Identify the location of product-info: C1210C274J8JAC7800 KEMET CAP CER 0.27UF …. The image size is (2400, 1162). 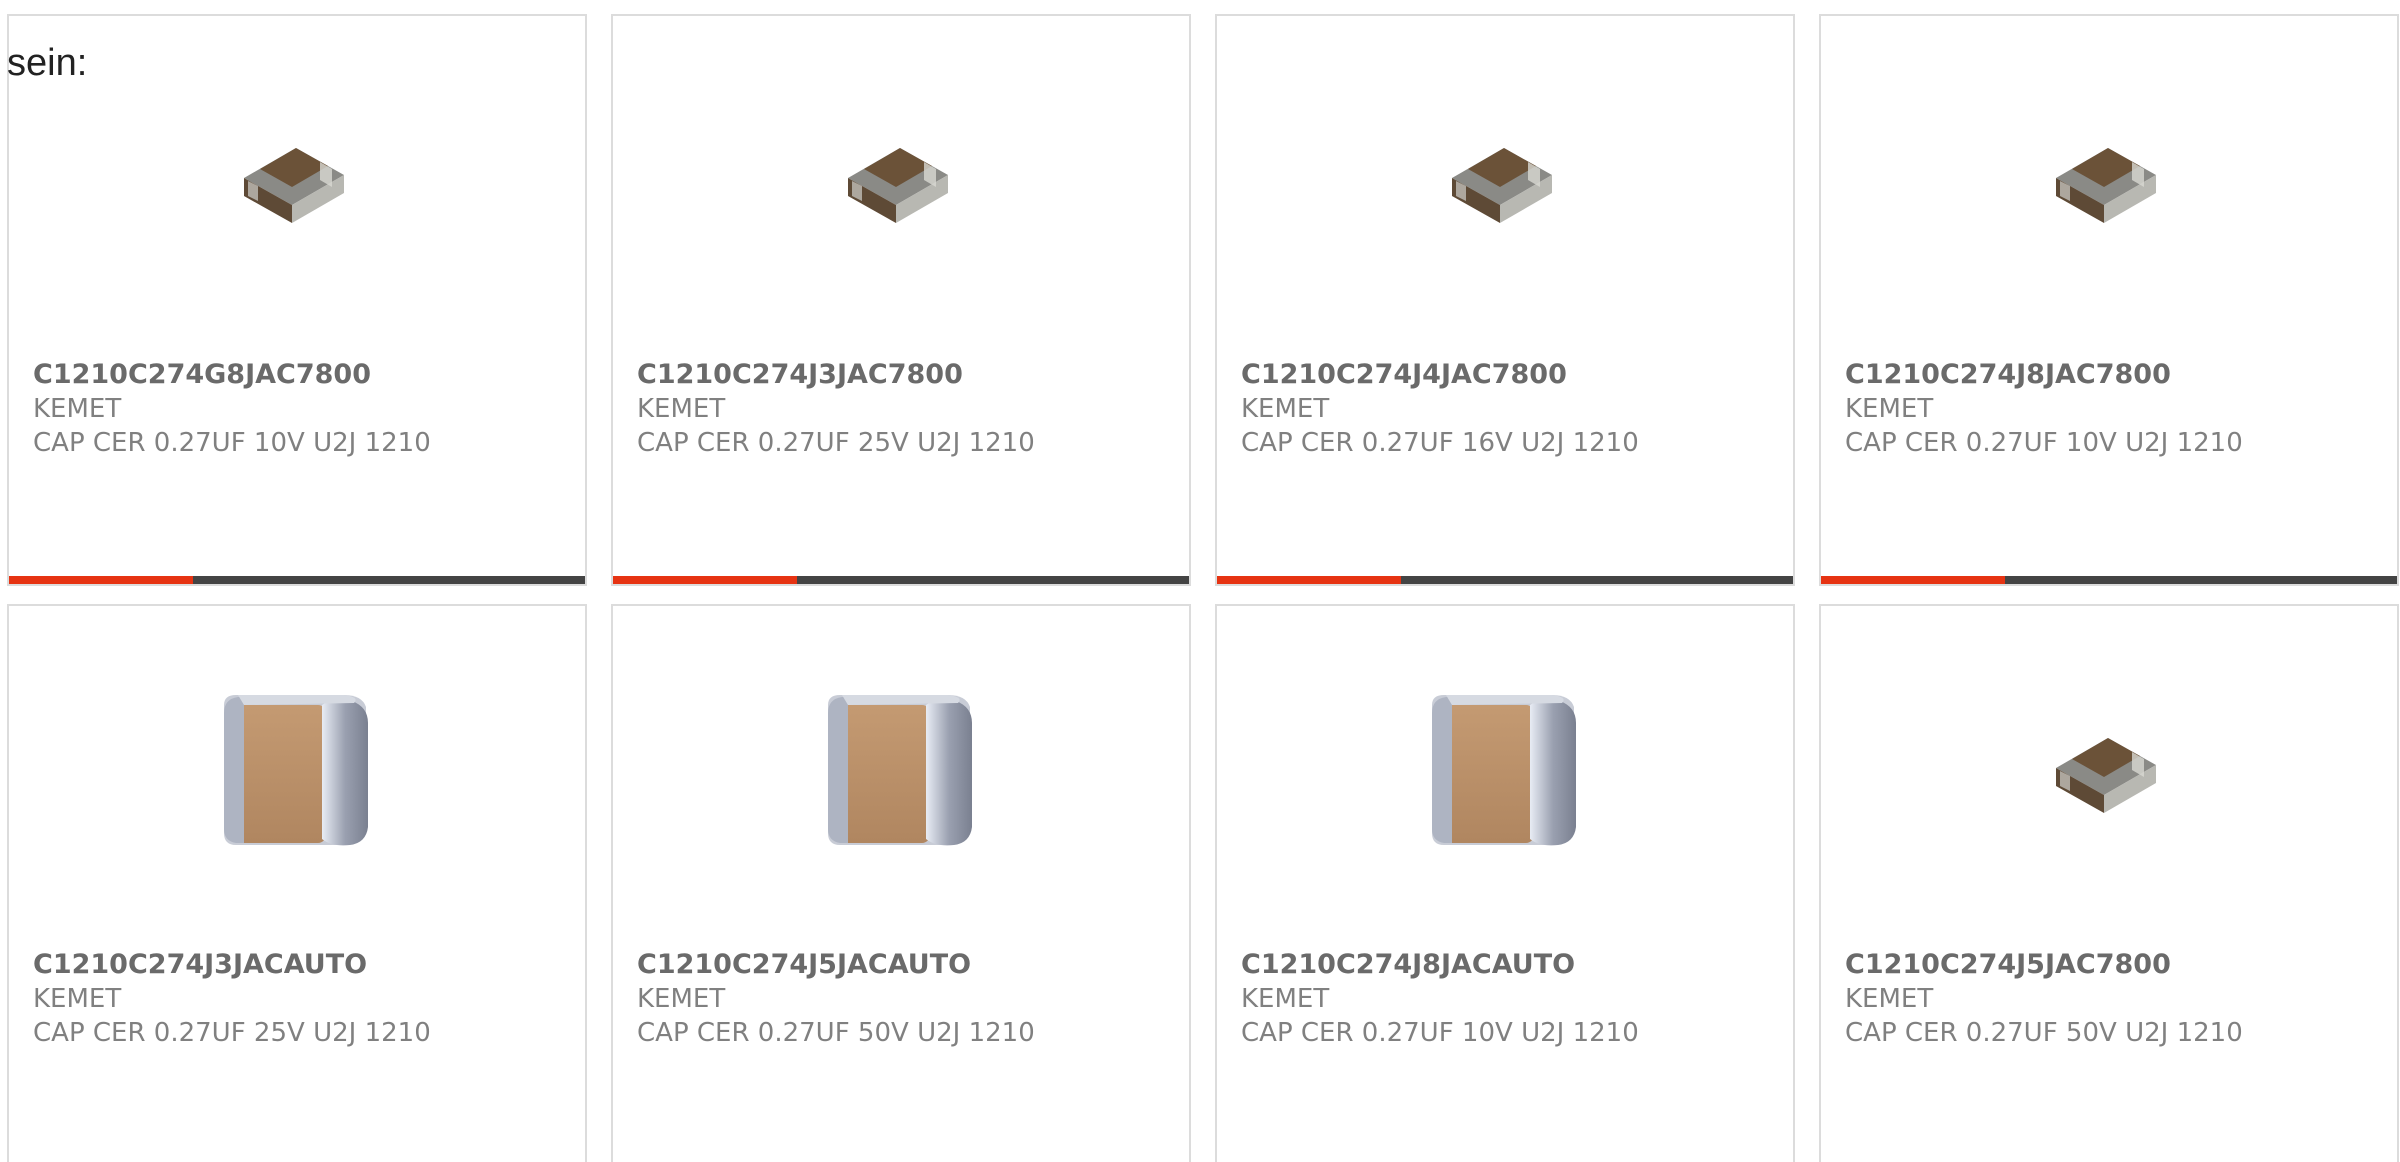
(2111, 409).